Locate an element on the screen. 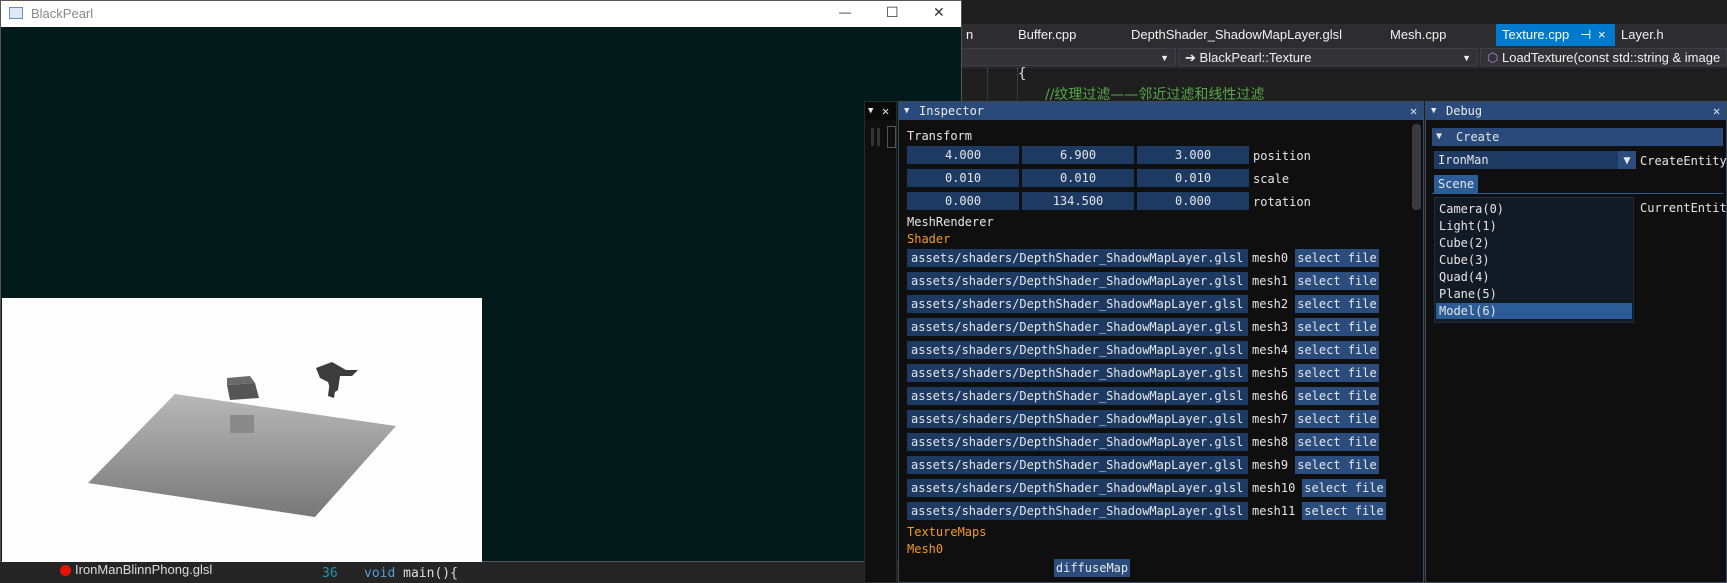 The width and height of the screenshot is (1727, 583). meshrenderer-header: MeshRenderer is located at coordinates (950, 222).